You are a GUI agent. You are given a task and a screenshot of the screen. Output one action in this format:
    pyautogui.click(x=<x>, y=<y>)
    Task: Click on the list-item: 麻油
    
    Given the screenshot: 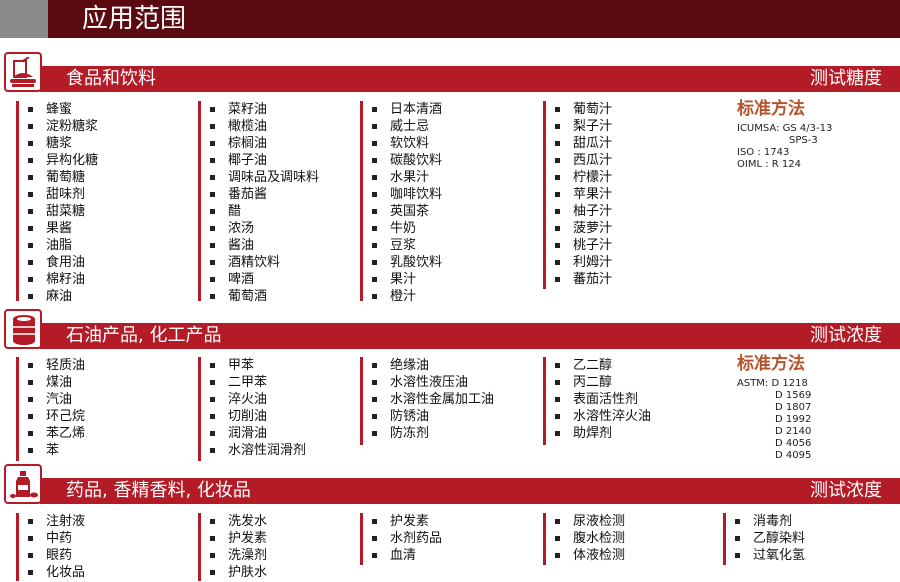 What is the action you would take?
    pyautogui.click(x=58, y=296)
    